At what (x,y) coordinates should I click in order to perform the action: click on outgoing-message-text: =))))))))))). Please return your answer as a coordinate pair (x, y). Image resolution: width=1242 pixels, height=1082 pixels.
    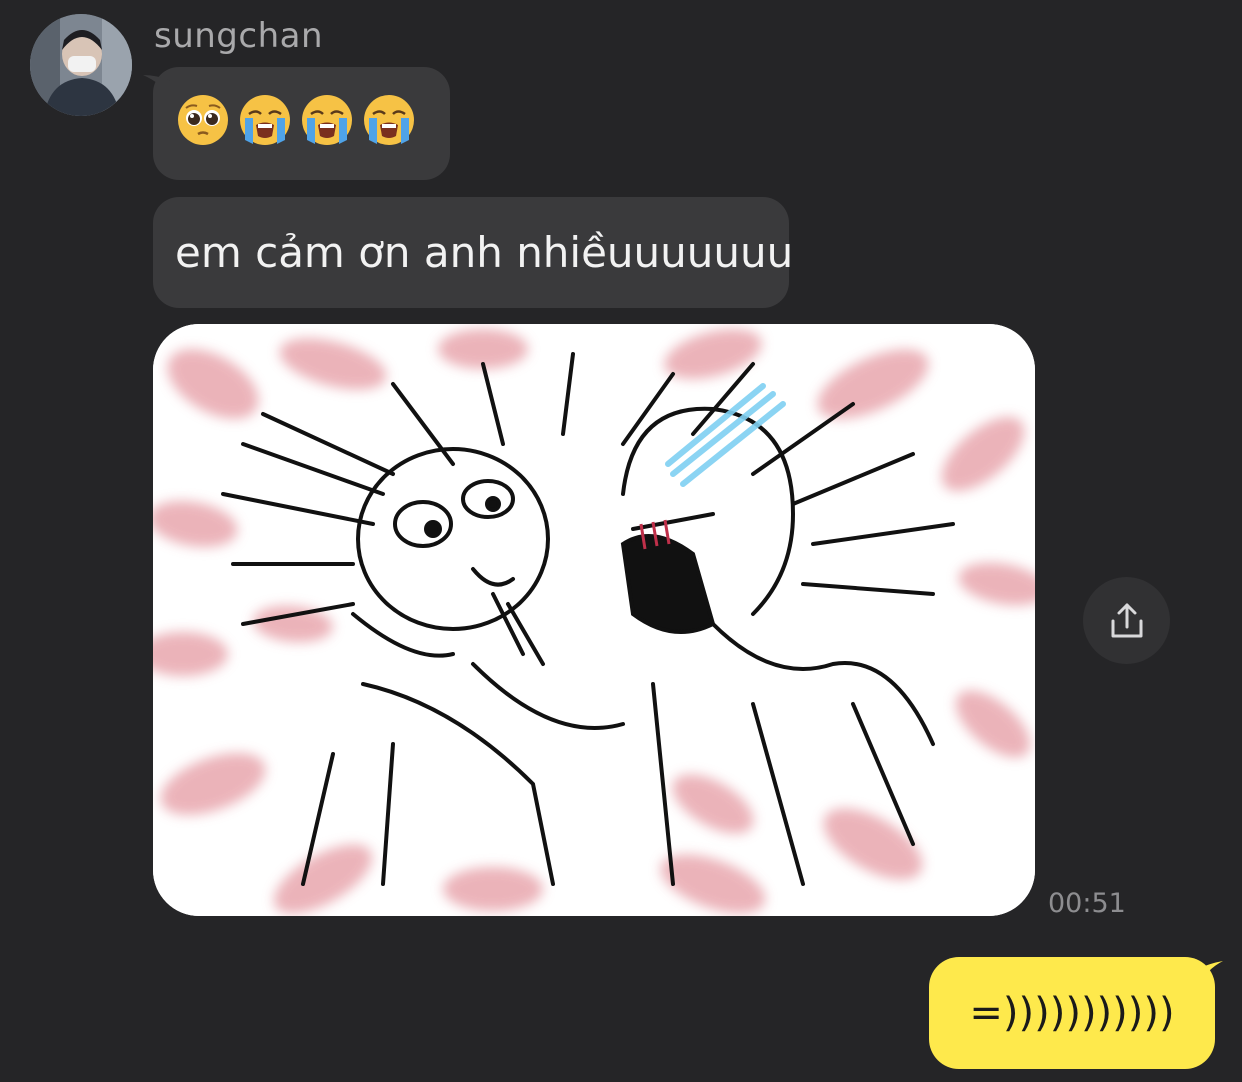
    Looking at the image, I should click on (1072, 1013).